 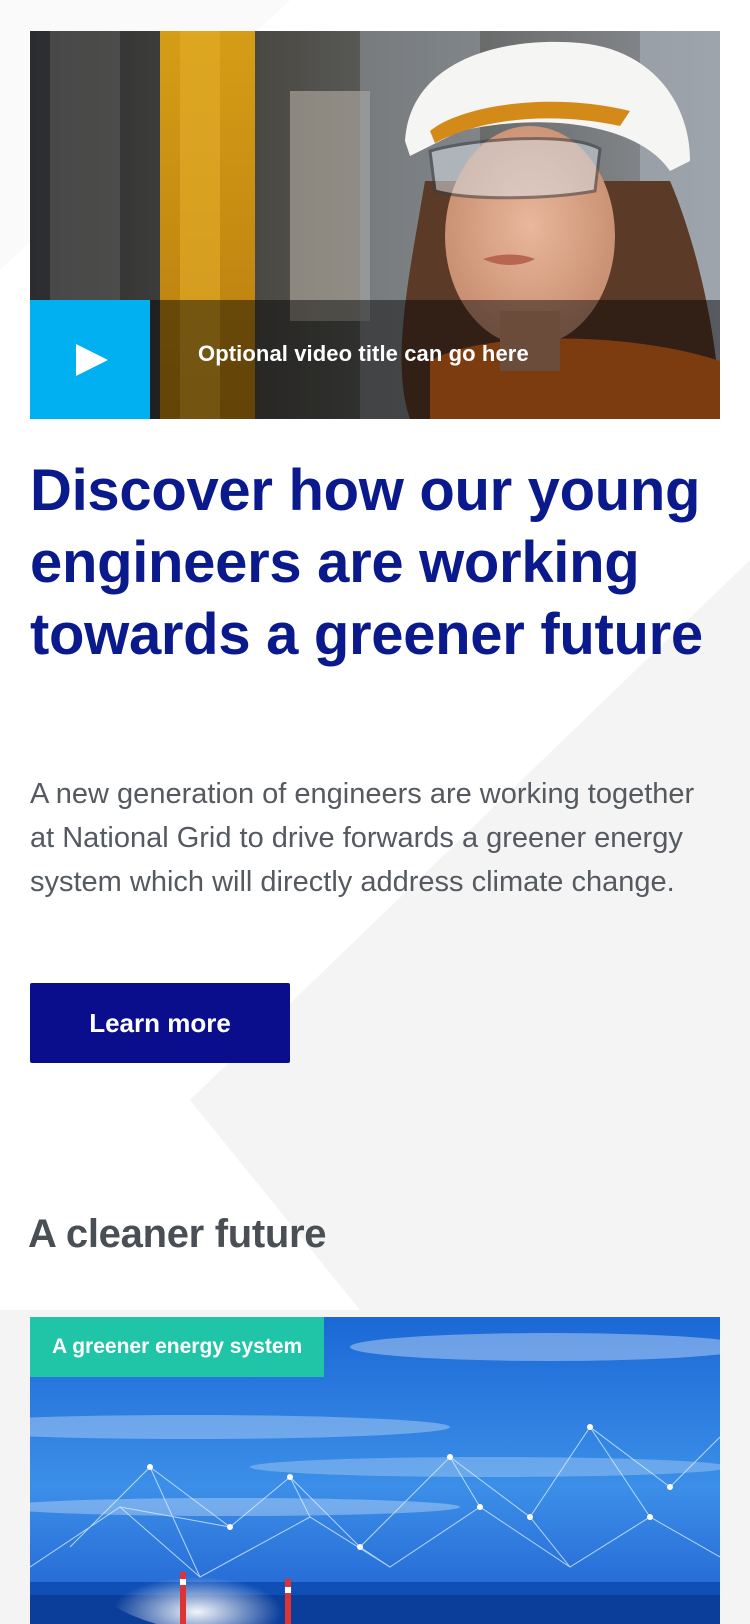 I want to click on play-button, so click(x=90, y=359).